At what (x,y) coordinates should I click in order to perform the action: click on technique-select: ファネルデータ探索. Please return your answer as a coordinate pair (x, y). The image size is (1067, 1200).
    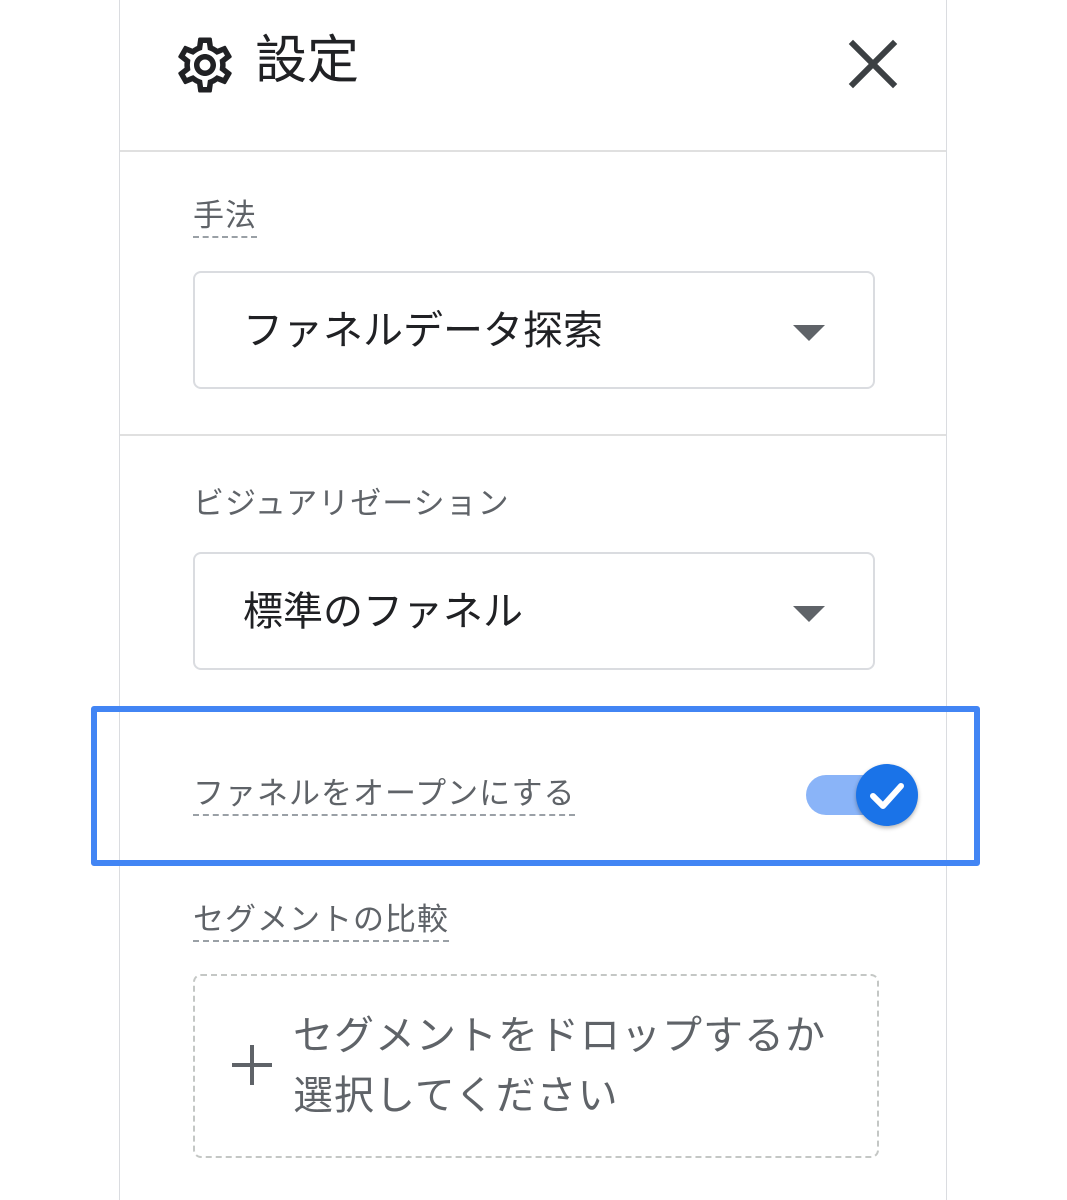
    Looking at the image, I should click on (534, 330).